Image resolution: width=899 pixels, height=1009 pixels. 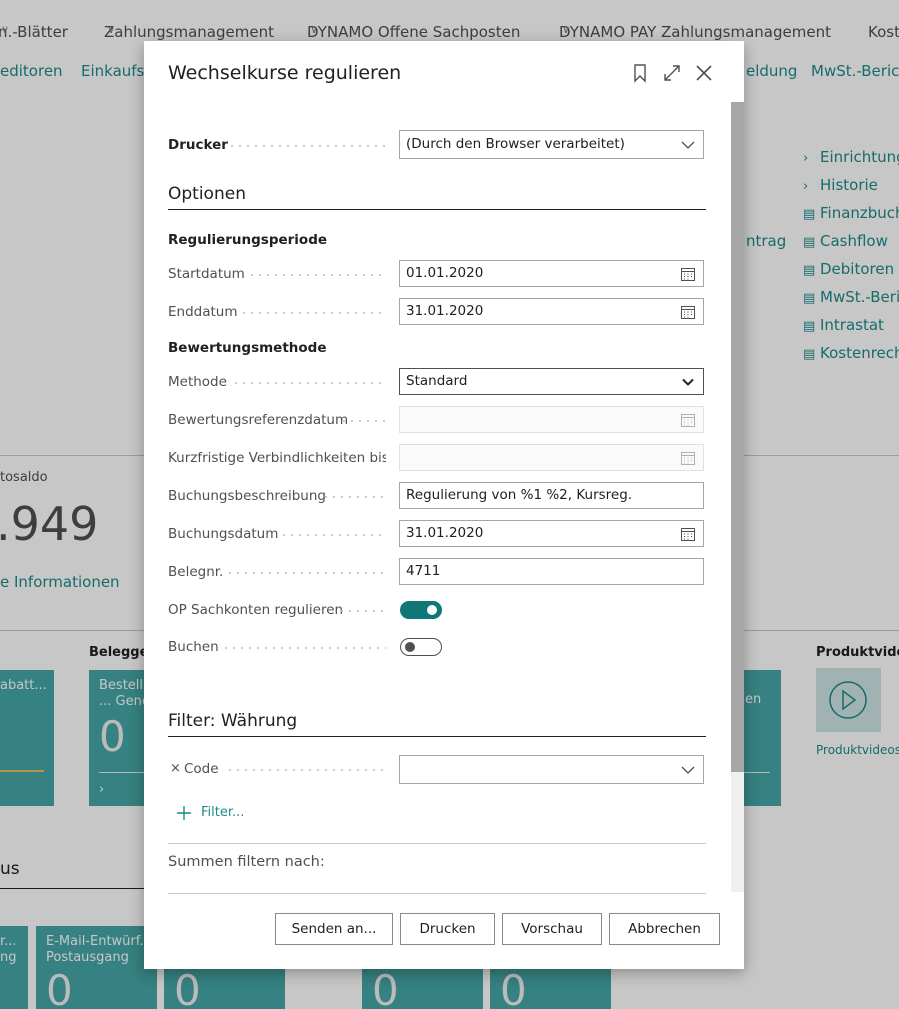 I want to click on short-liabilities-label: Kurzfristige Verbindlichkeiten bis, so click(x=277, y=458).